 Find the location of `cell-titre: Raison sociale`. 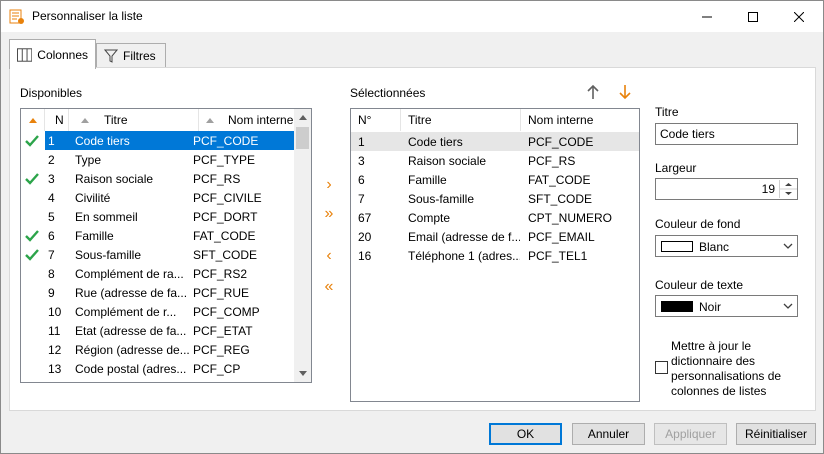

cell-titre: Raison sociale is located at coordinates (114, 178).